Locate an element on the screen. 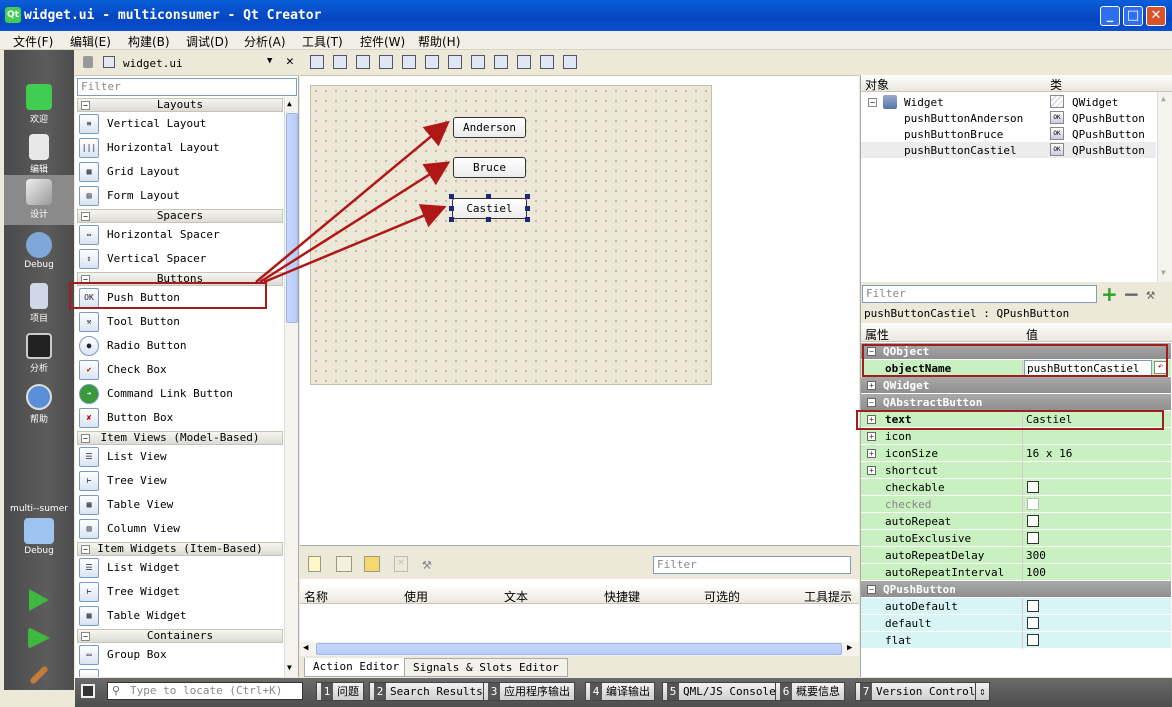  annotation-arrows is located at coordinates (353, 202).